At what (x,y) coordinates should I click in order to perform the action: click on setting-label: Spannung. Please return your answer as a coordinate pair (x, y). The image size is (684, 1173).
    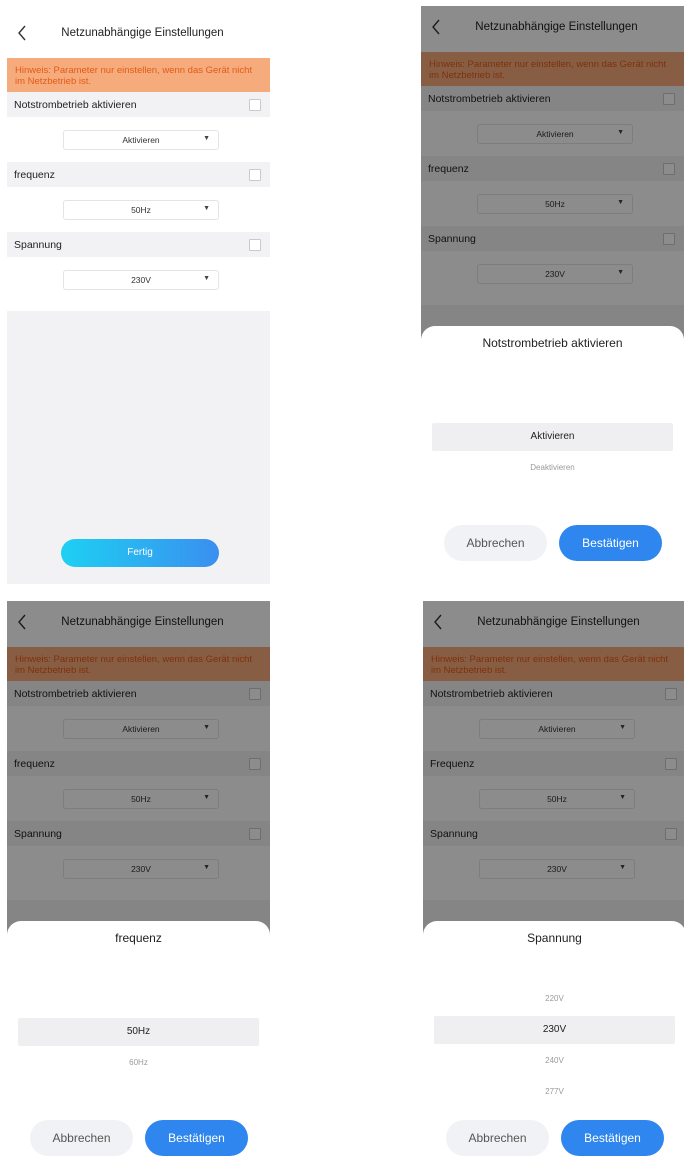
    Looking at the image, I should click on (38, 245).